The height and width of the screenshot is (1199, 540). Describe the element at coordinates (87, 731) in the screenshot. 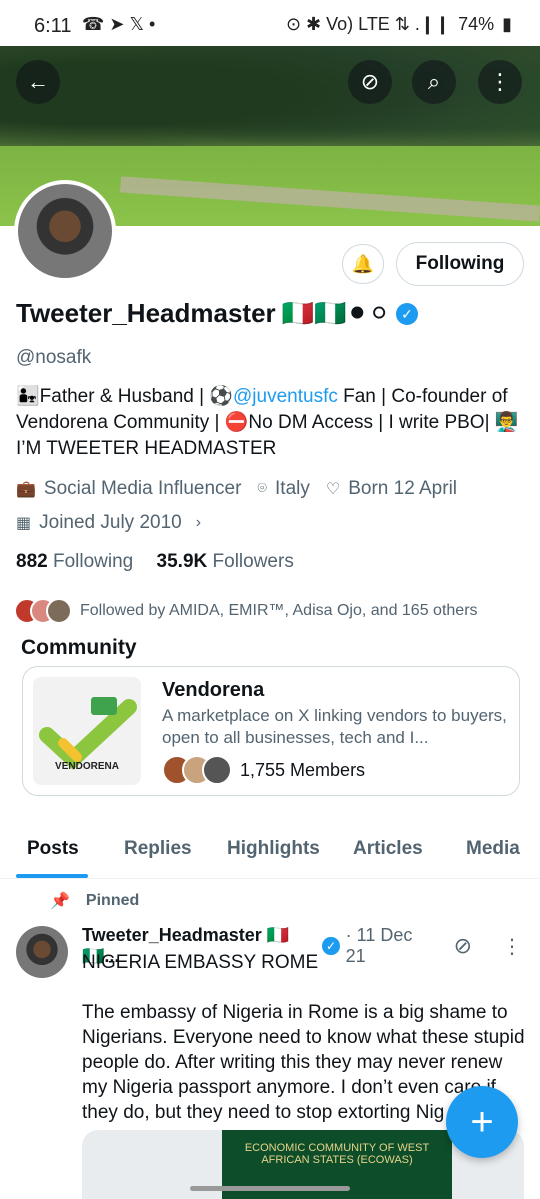

I see `community-logo: VENDORENA` at that location.